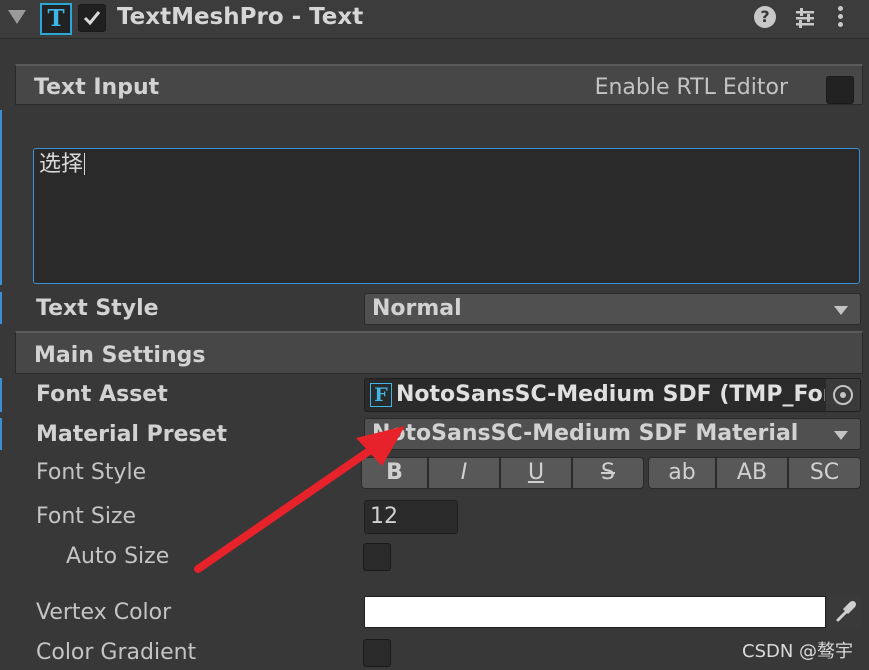 This screenshot has width=869, height=670. I want to click on help-icon: ?, so click(765, 17).